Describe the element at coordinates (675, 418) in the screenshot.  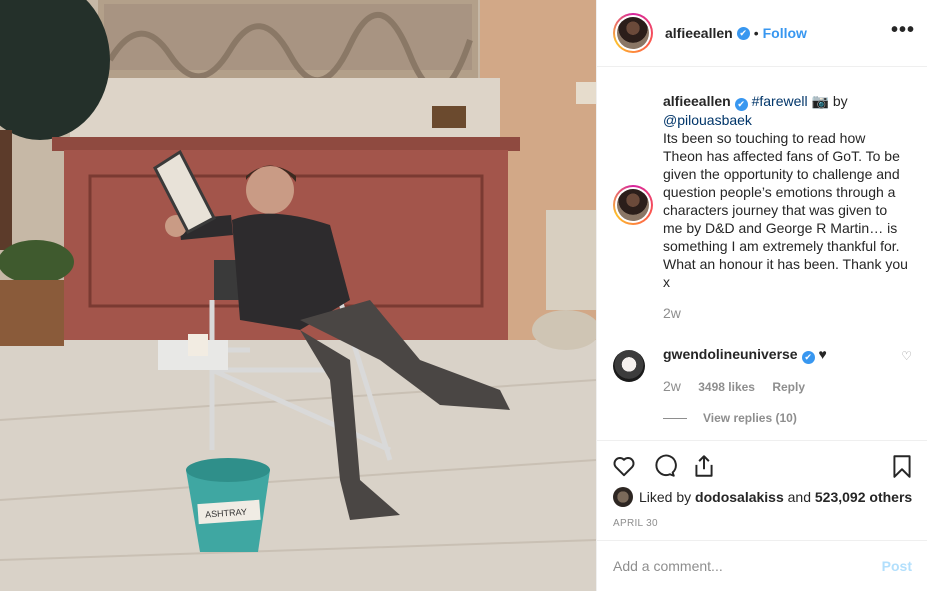
I see `replies-divider` at that location.